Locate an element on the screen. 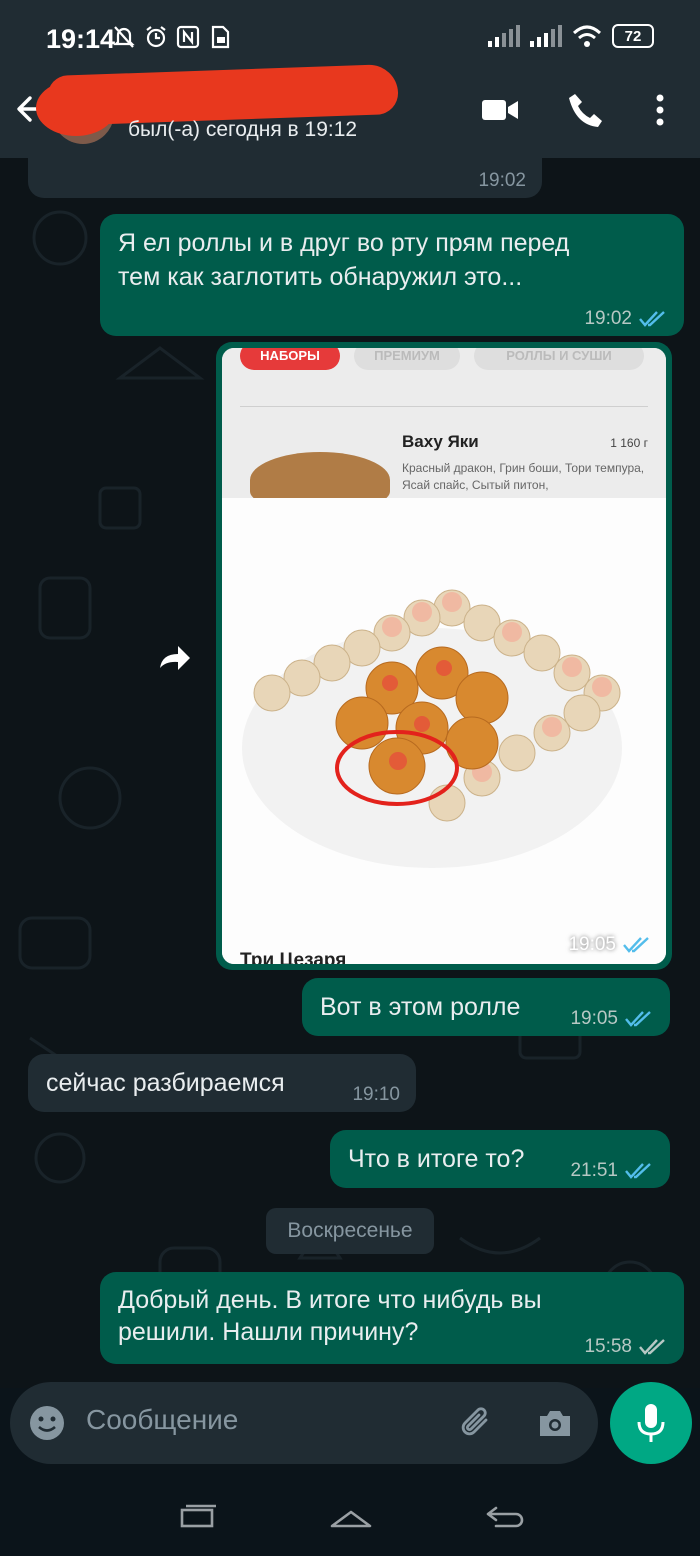  status-time: 19:14 is located at coordinates (81, 39).